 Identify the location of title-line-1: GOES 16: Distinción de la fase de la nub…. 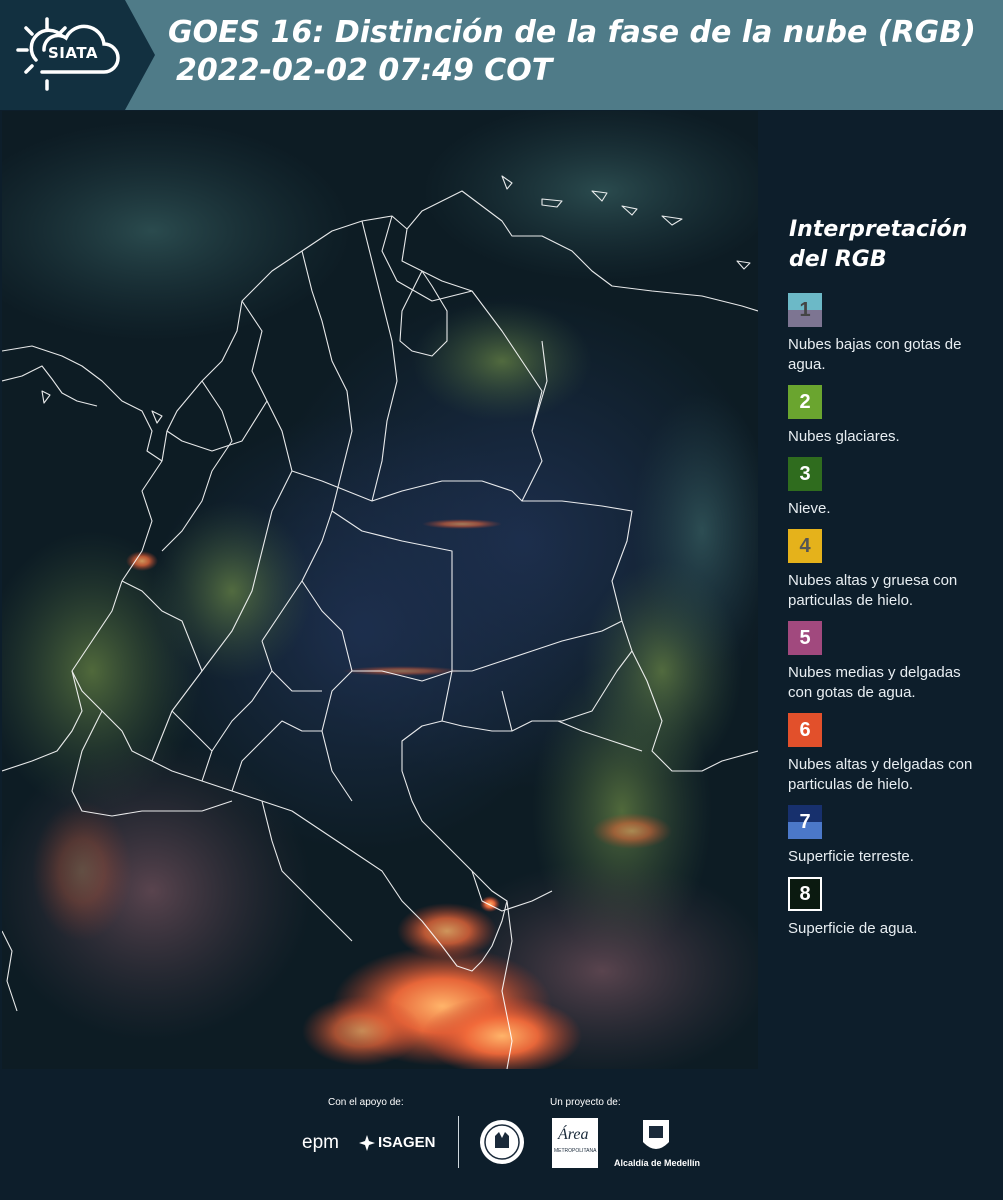
(572, 32).